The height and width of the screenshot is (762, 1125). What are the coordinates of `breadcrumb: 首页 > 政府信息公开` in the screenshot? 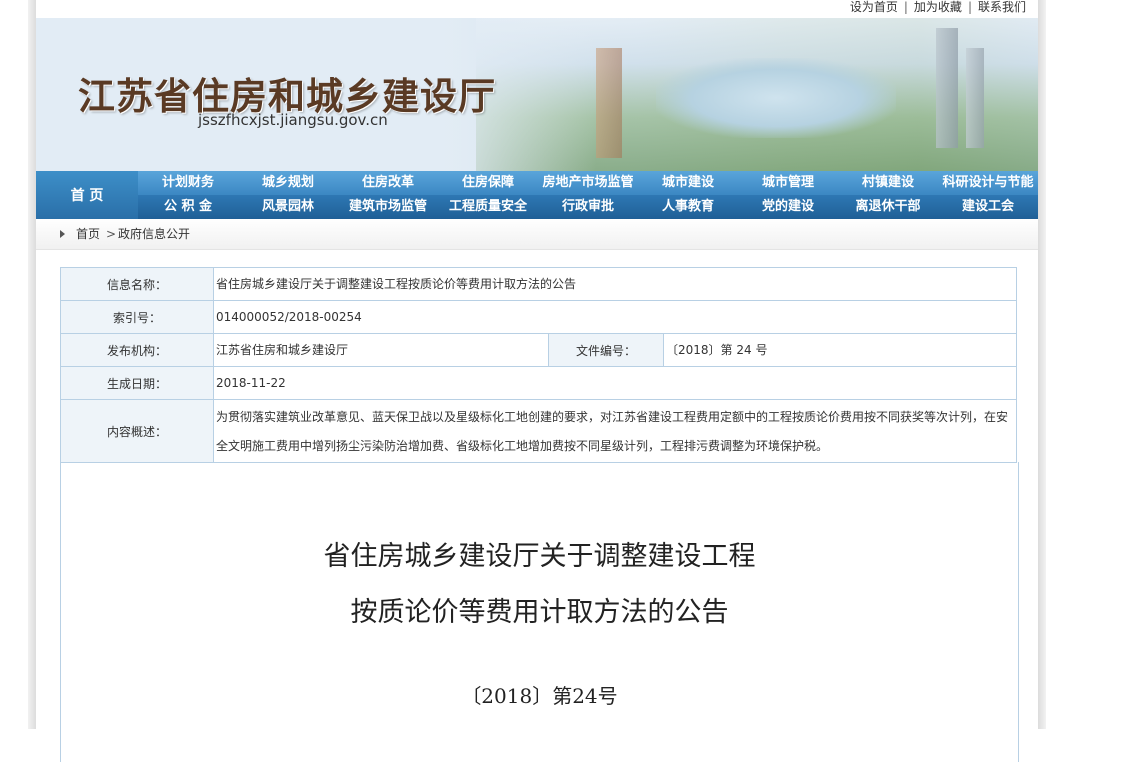 It's located at (537, 234).